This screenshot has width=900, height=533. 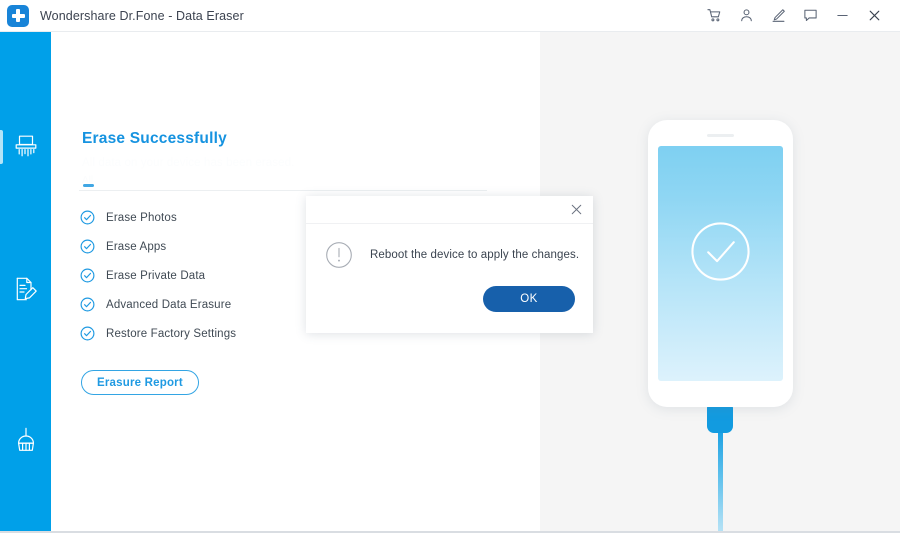 I want to click on pen-icon, so click(x=778, y=16).